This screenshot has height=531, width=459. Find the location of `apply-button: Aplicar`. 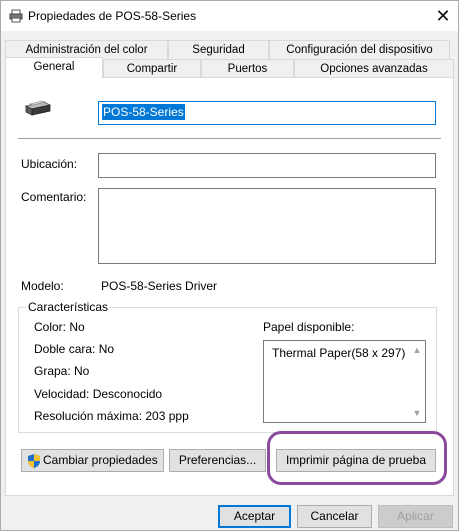

apply-button: Aplicar is located at coordinates (415, 516).